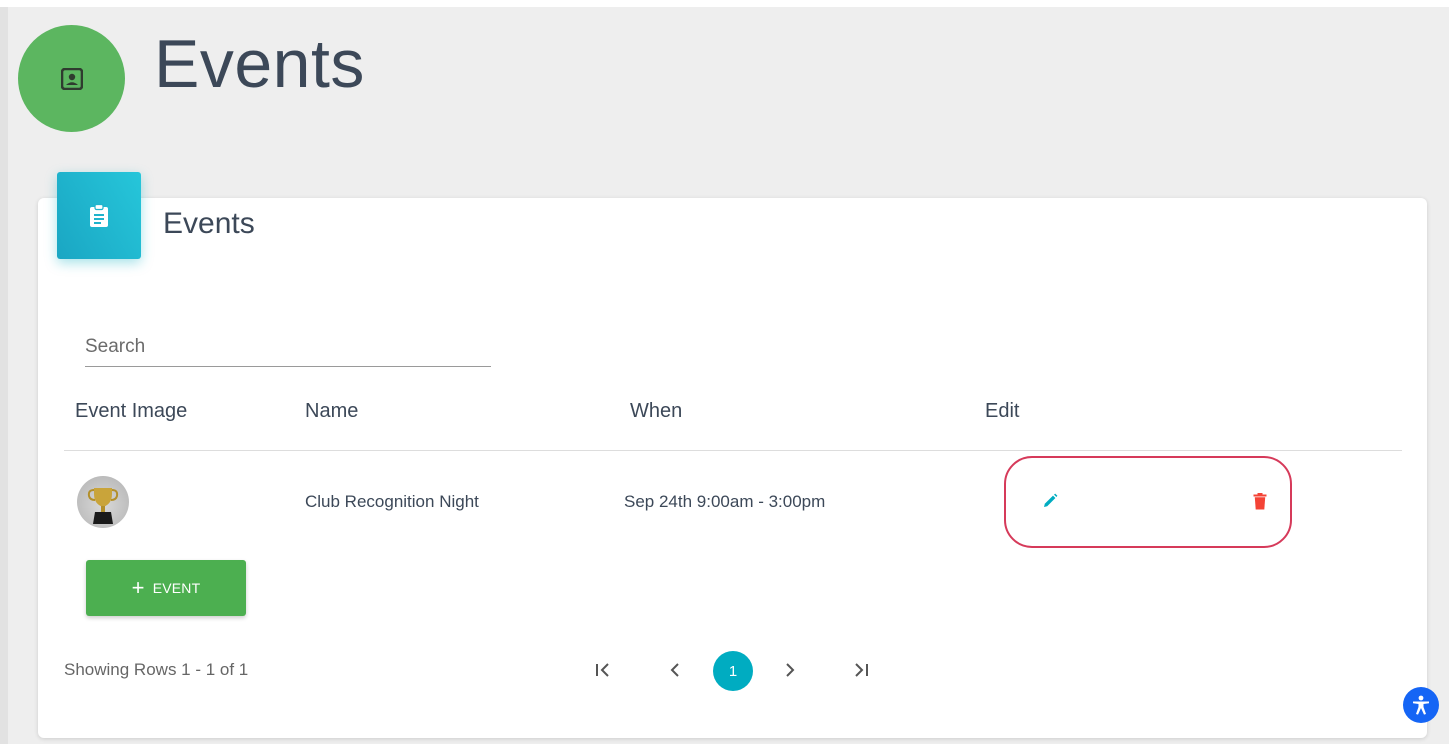 The image size is (1449, 744). Describe the element at coordinates (209, 223) in the screenshot. I see `card-title: Events` at that location.